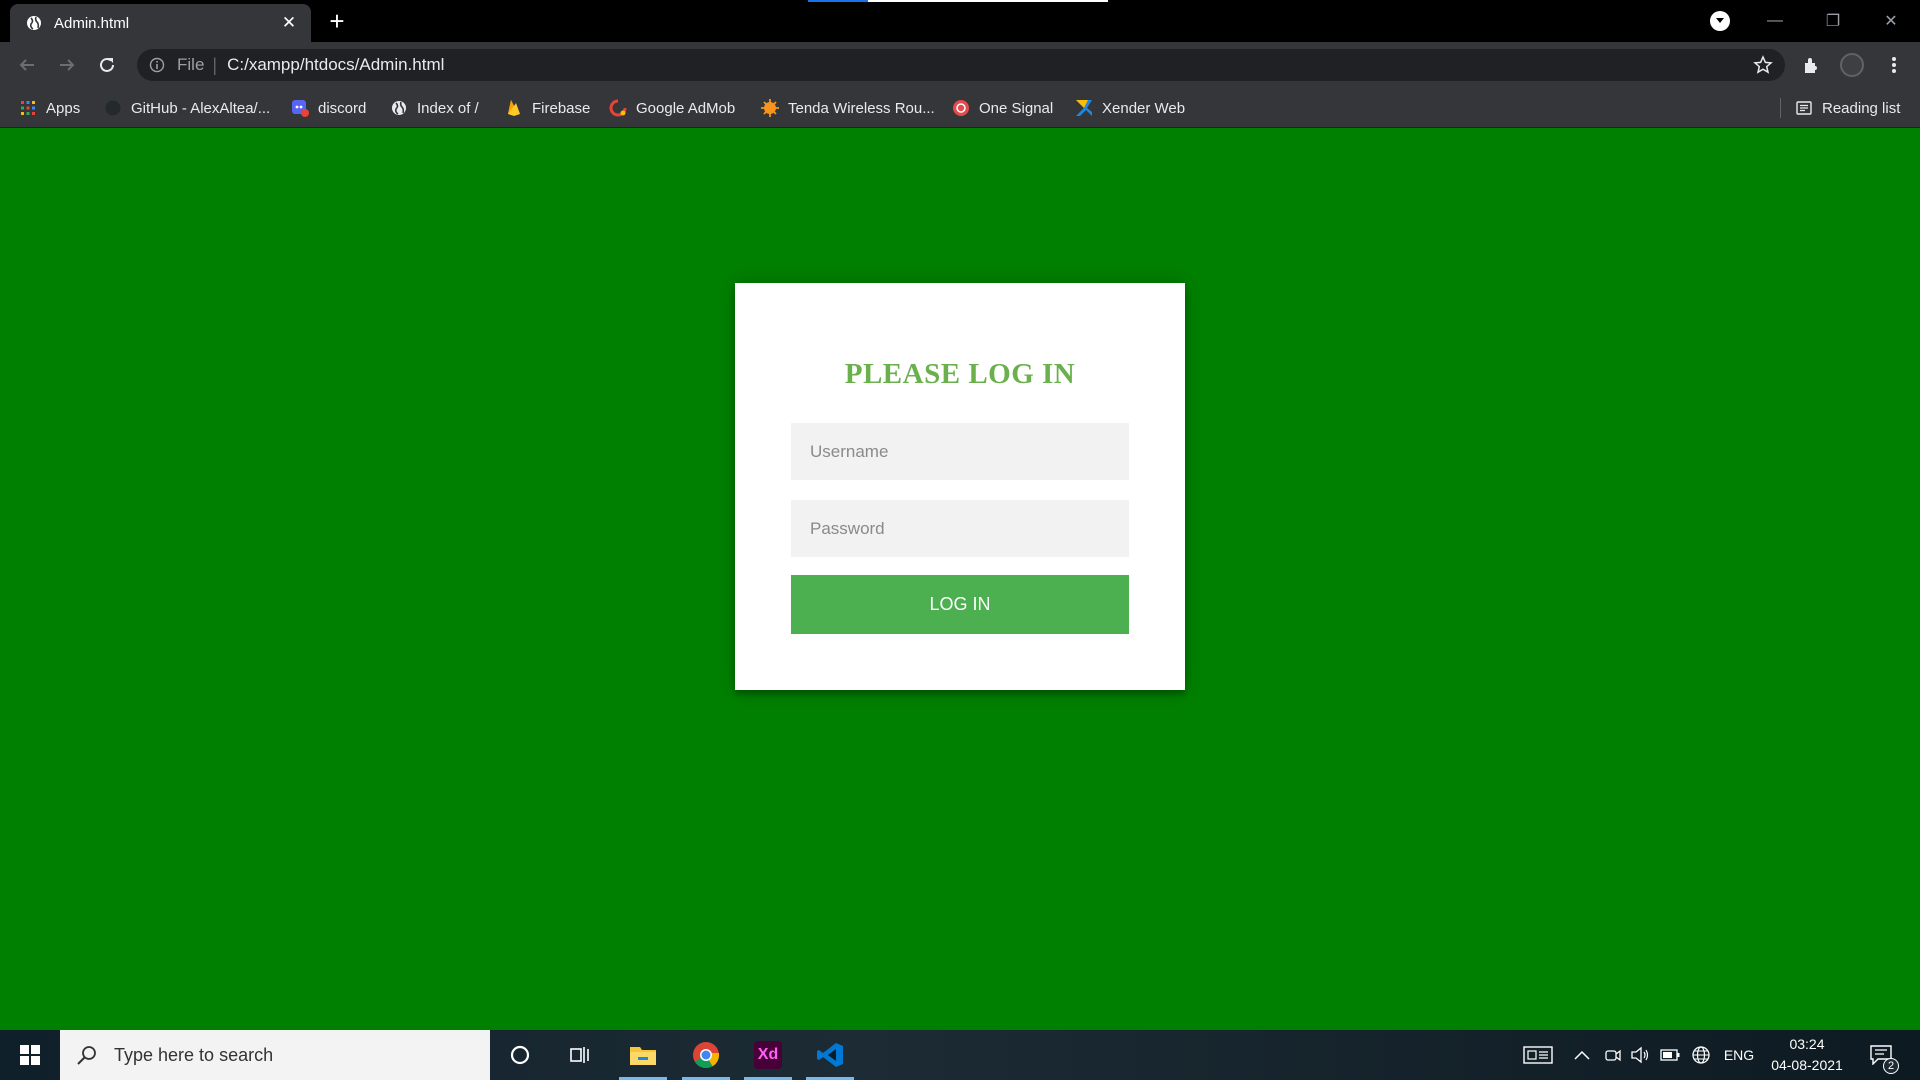 This screenshot has width=1920, height=1080. I want to click on reading-list-icon, so click(1804, 108).